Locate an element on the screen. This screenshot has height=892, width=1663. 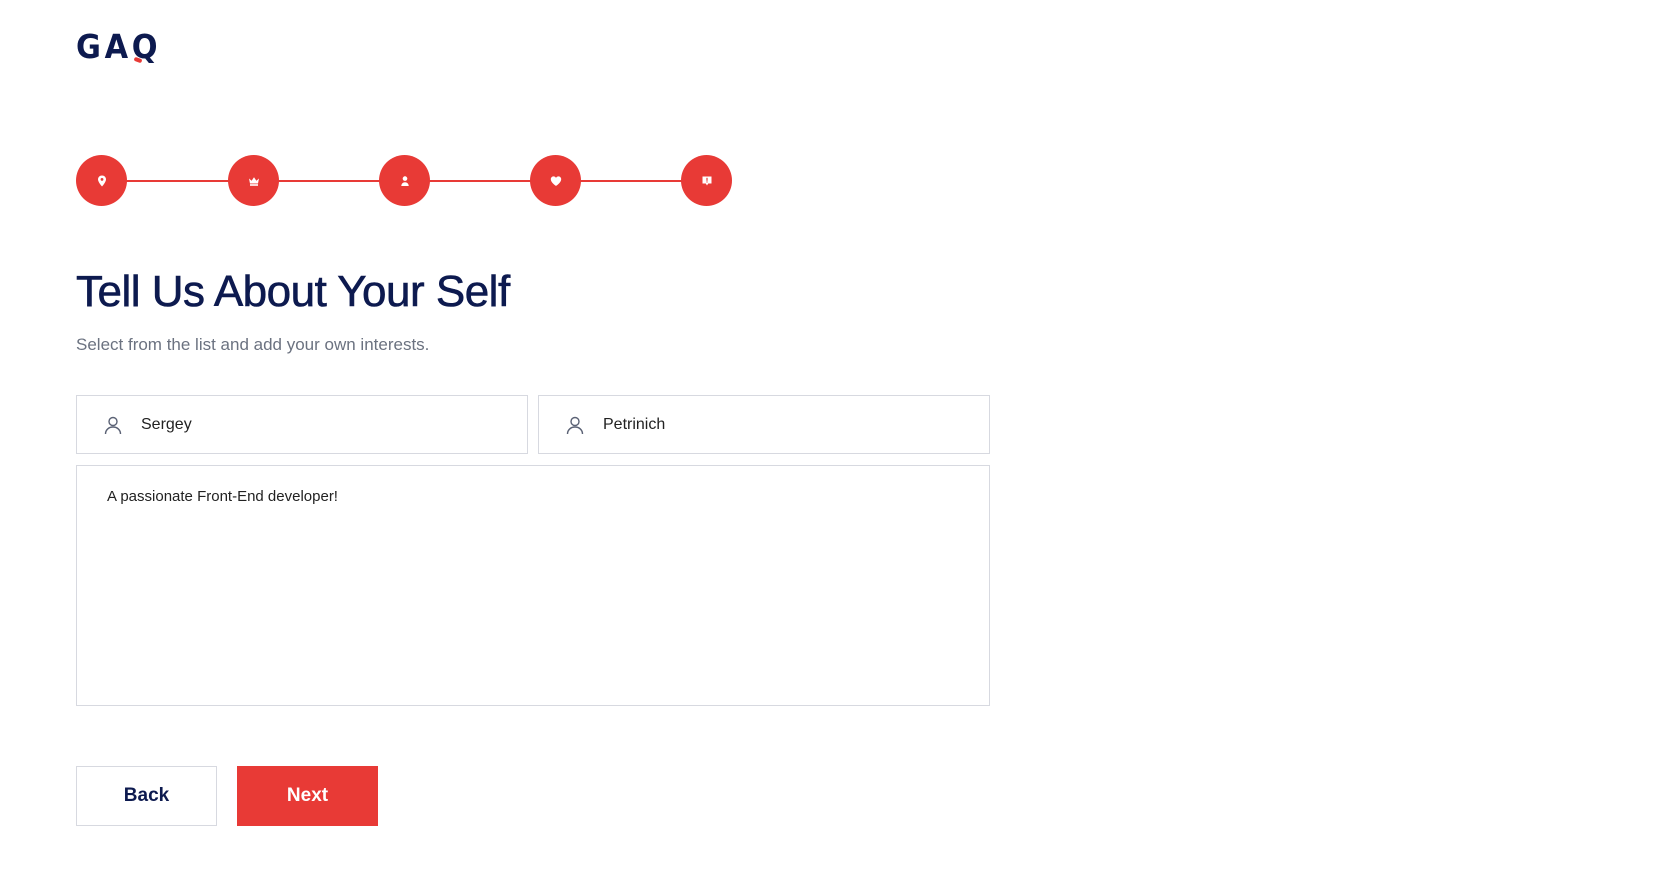
badge-icon is located at coordinates (706, 180).